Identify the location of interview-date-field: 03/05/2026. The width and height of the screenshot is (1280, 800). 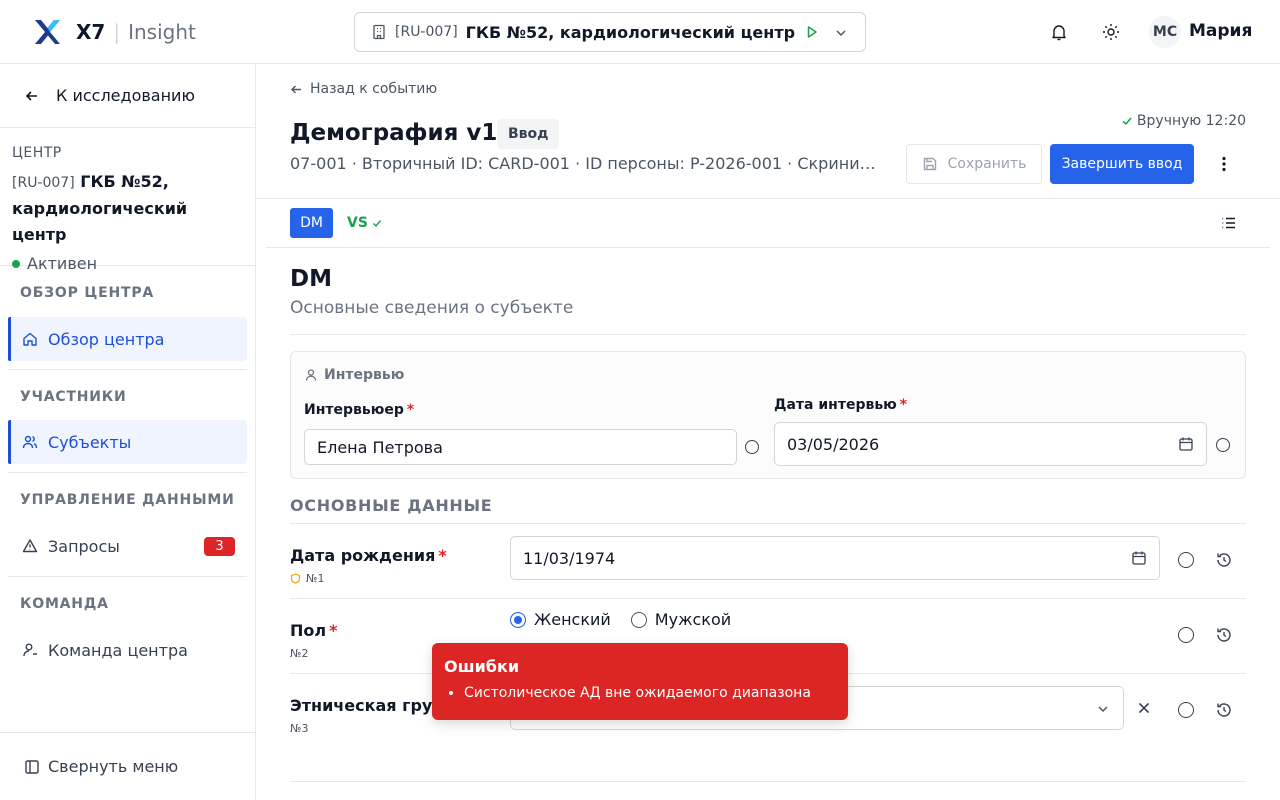
(990, 444).